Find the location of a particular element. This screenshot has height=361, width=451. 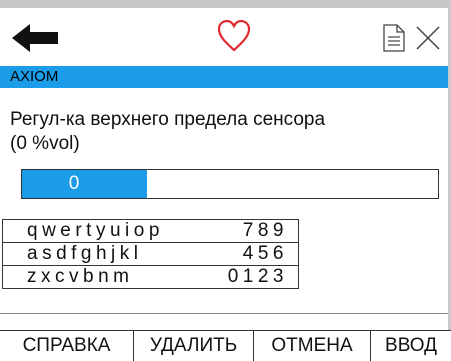

back-arrow-icon is located at coordinates (36, 38).